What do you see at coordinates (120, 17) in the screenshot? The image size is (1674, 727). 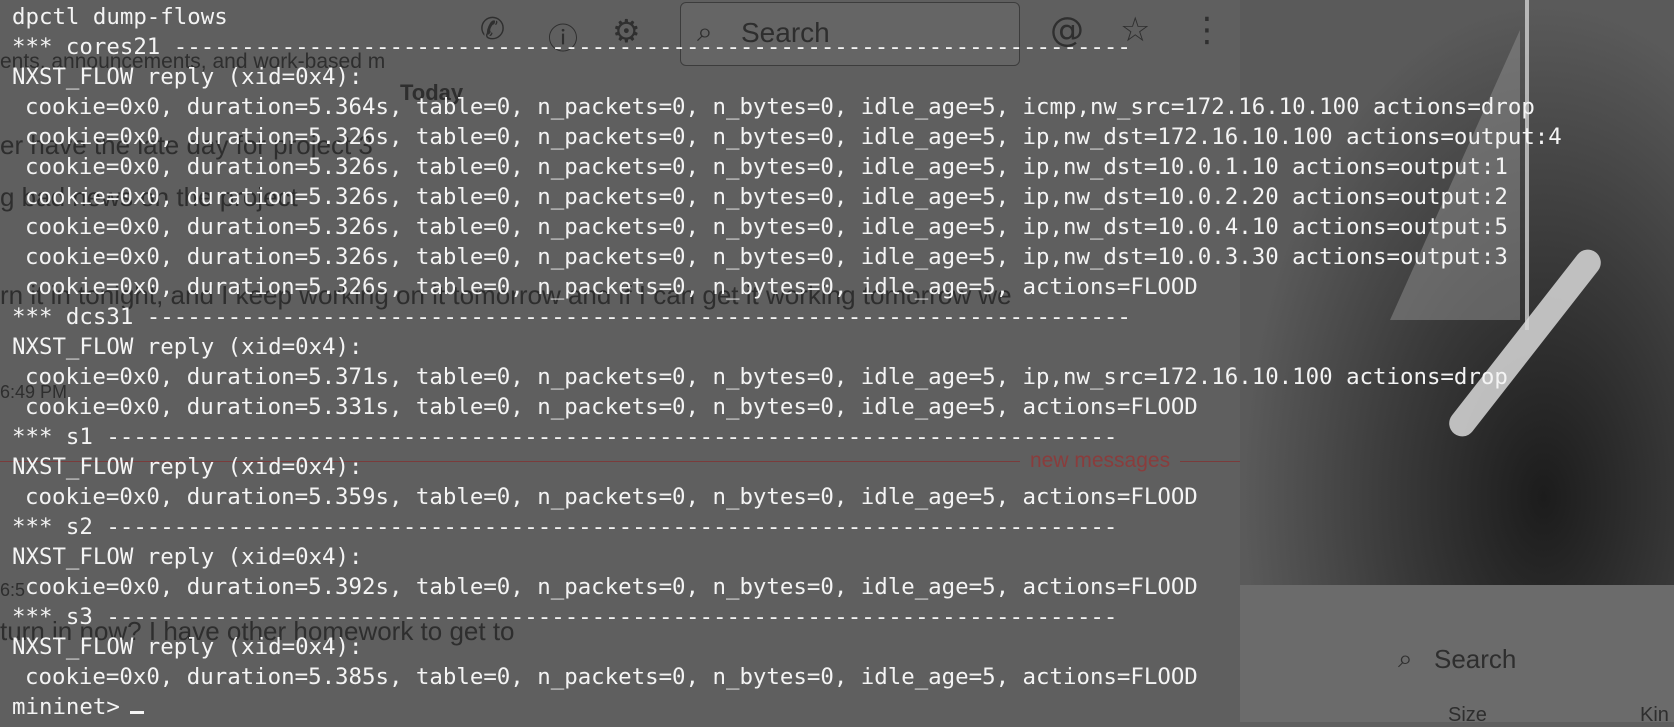 I see `command-line: dpctl dump-flows` at bounding box center [120, 17].